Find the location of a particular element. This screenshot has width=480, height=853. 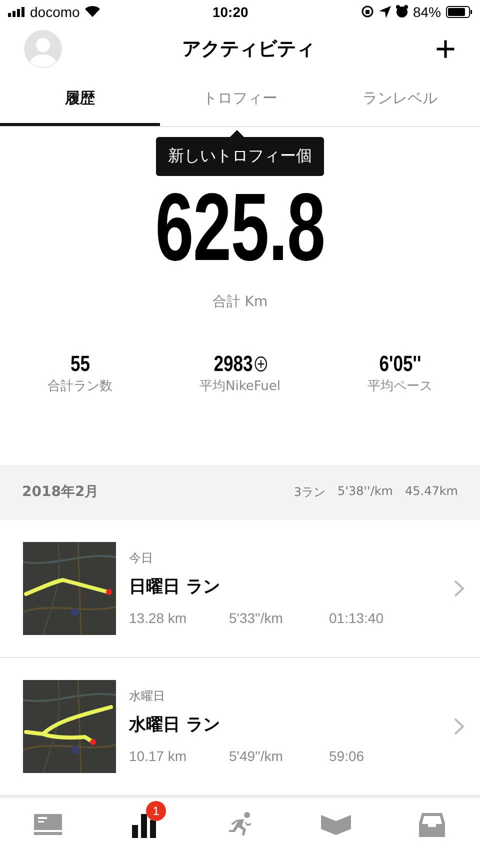

wifi-icon is located at coordinates (92, 12).